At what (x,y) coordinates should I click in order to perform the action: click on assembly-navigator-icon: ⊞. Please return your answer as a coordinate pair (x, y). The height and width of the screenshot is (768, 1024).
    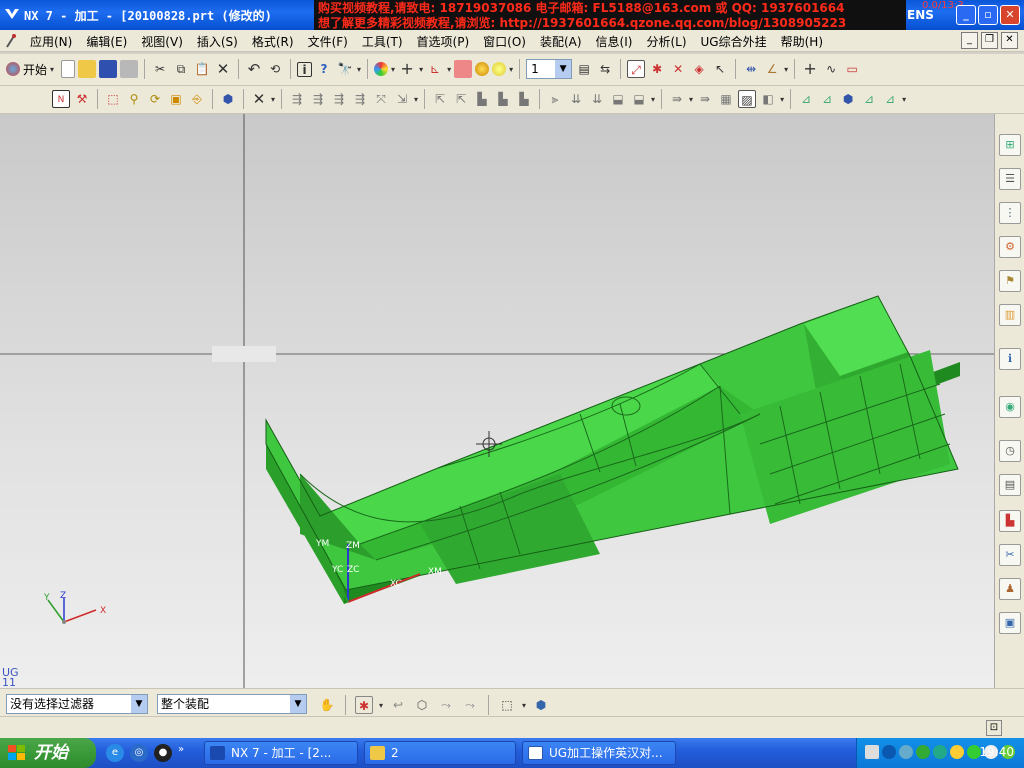
    Looking at the image, I should click on (1010, 145).